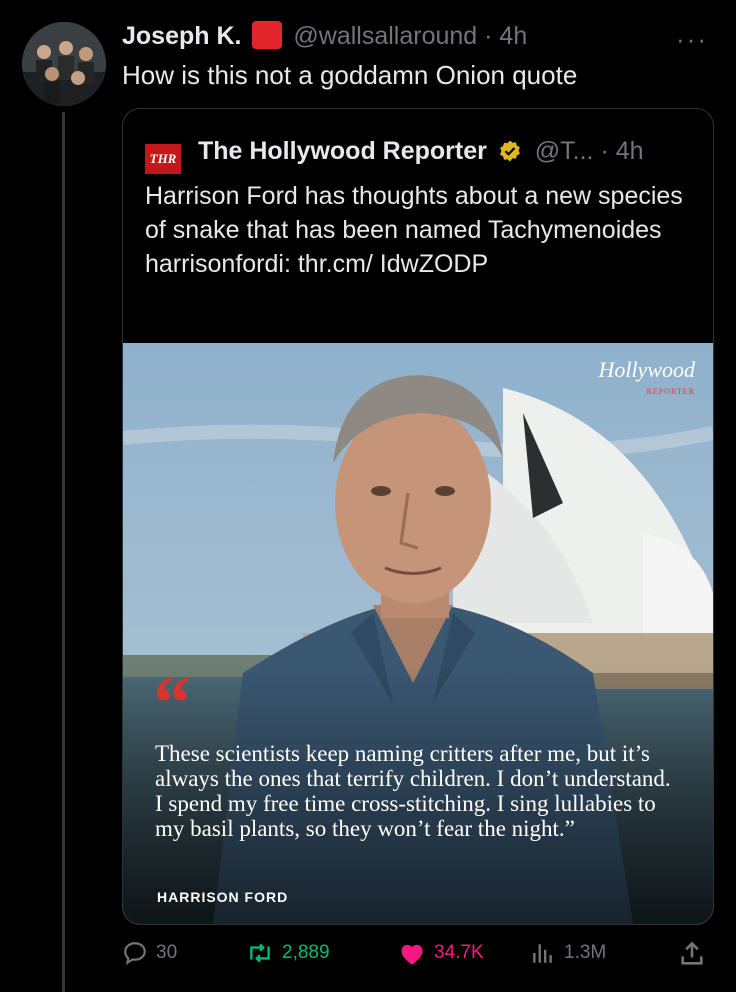 The height and width of the screenshot is (992, 736). I want to click on thread-line, so click(63, 552).